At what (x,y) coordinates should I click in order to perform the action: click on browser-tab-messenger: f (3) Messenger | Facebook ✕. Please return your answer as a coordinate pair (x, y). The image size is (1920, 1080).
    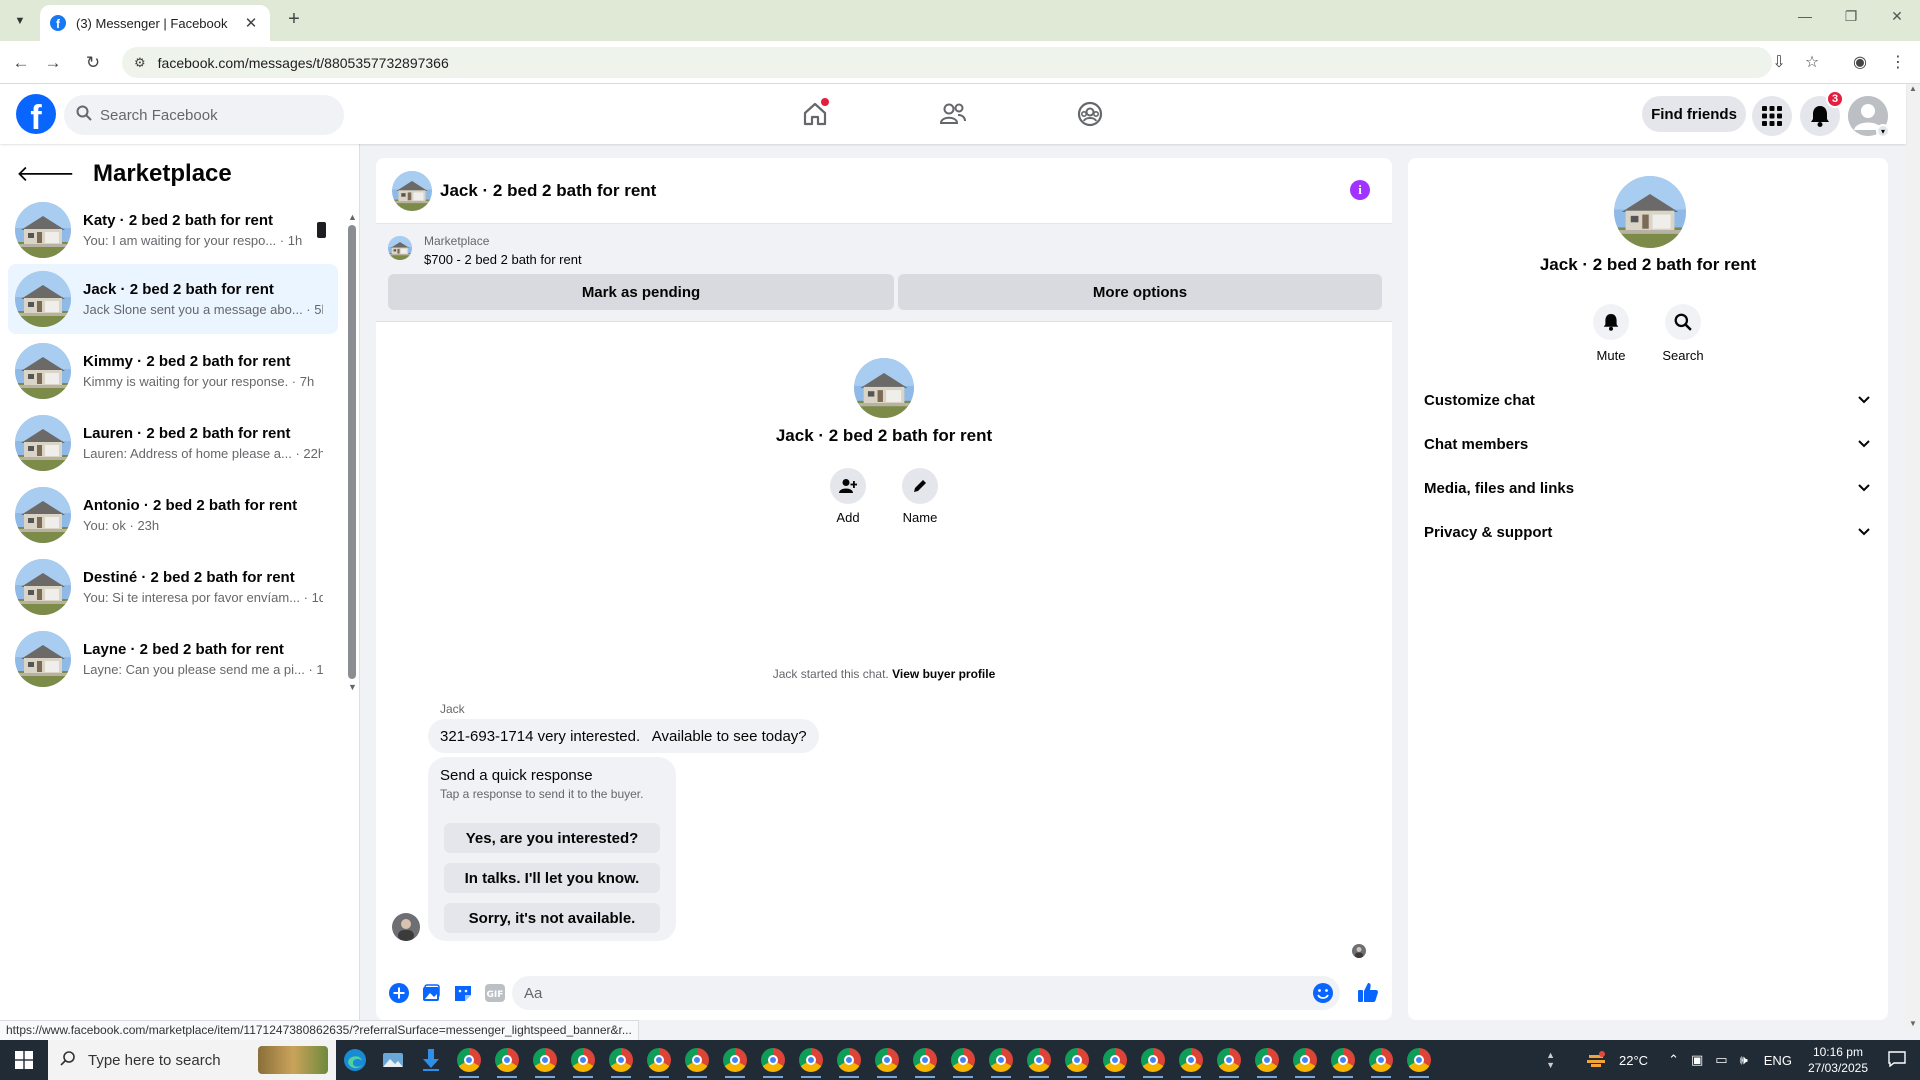
    Looking at the image, I should click on (155, 23).